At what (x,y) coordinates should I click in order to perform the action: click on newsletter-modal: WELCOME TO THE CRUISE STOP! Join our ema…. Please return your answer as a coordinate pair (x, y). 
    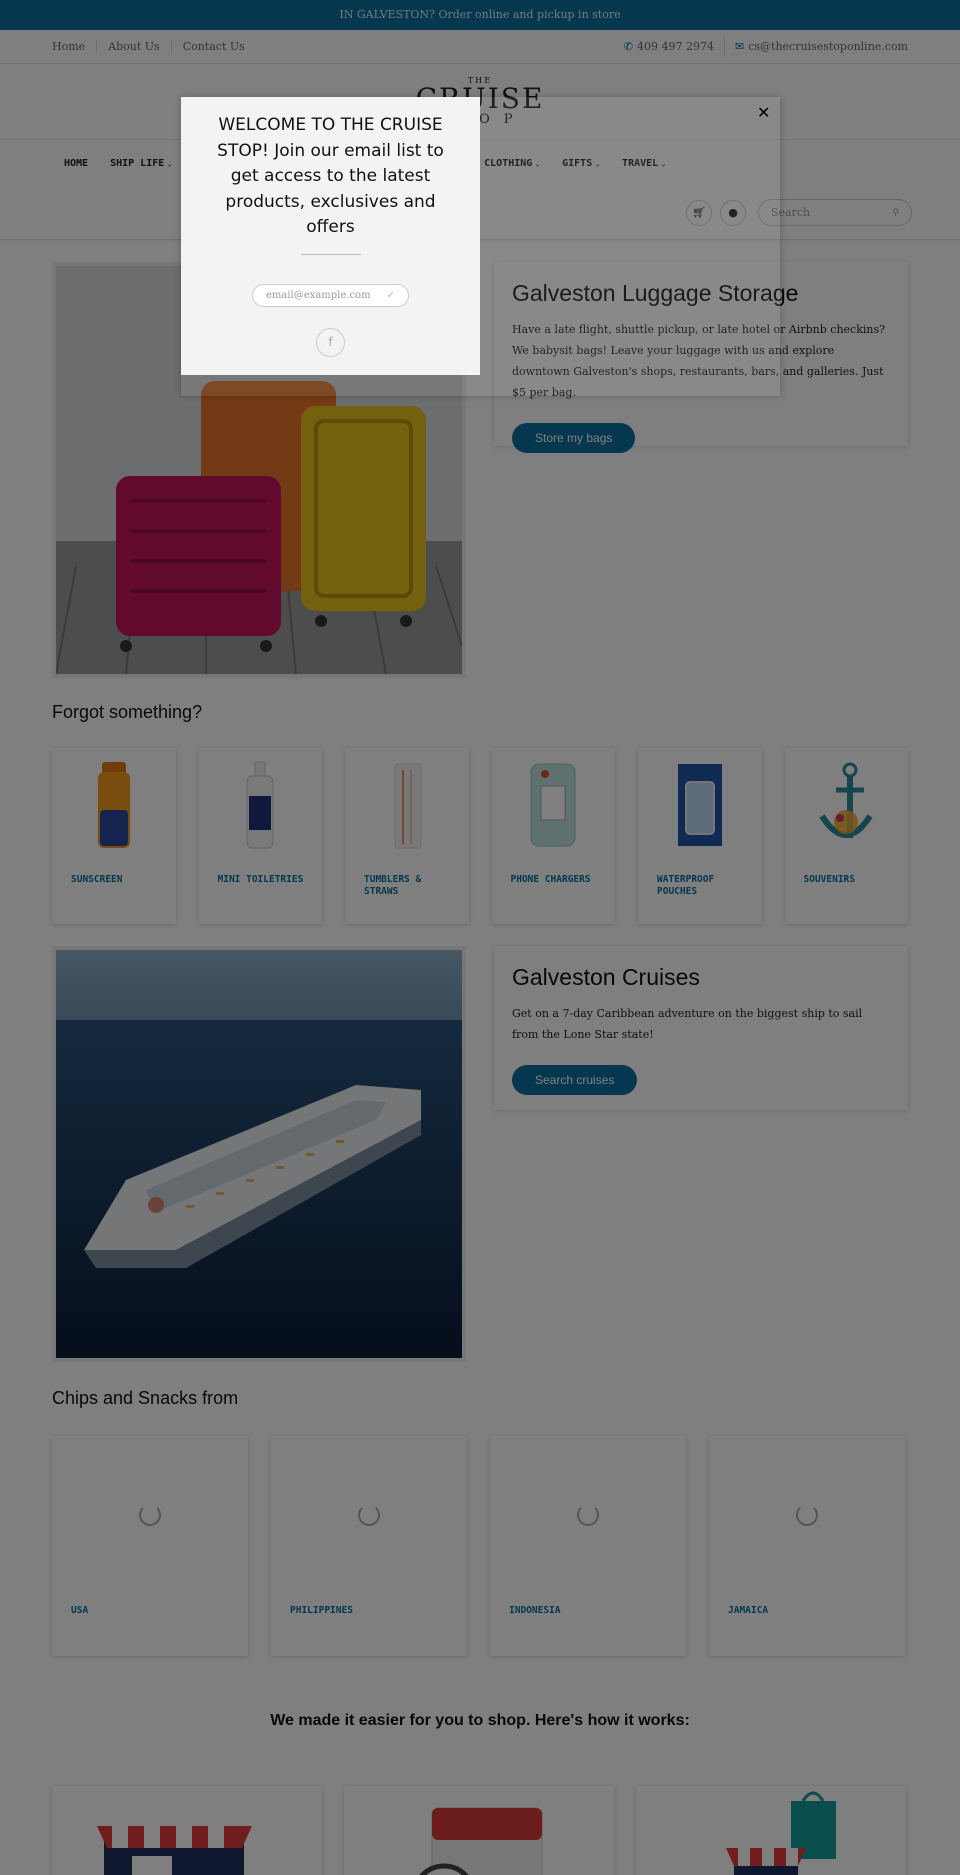
    Looking at the image, I should click on (330, 236).